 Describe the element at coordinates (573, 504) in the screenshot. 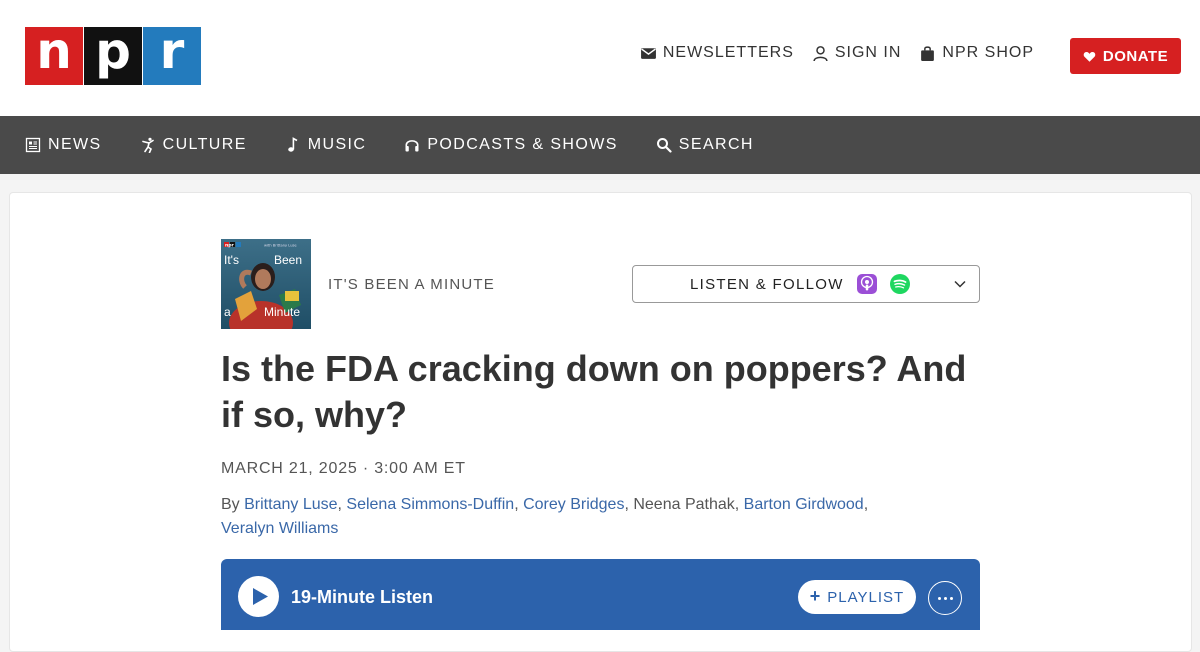

I see `author-link: Corey Bridges` at that location.